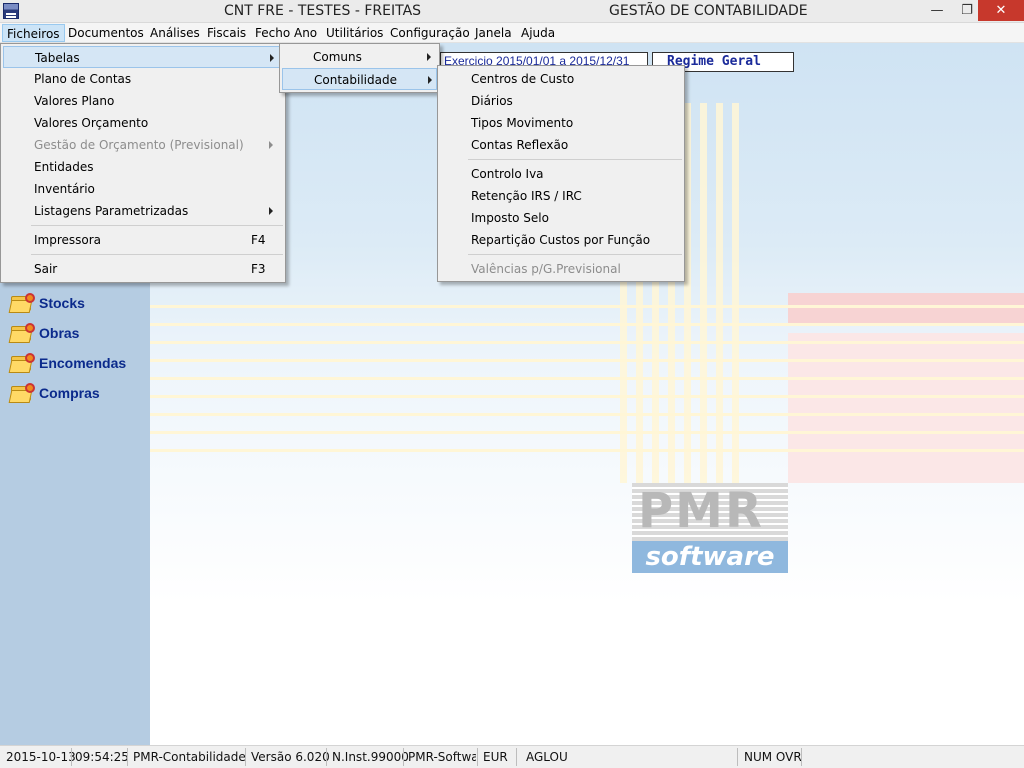  Describe the element at coordinates (175, 33) in the screenshot. I see `menu-analises: Análises` at that location.